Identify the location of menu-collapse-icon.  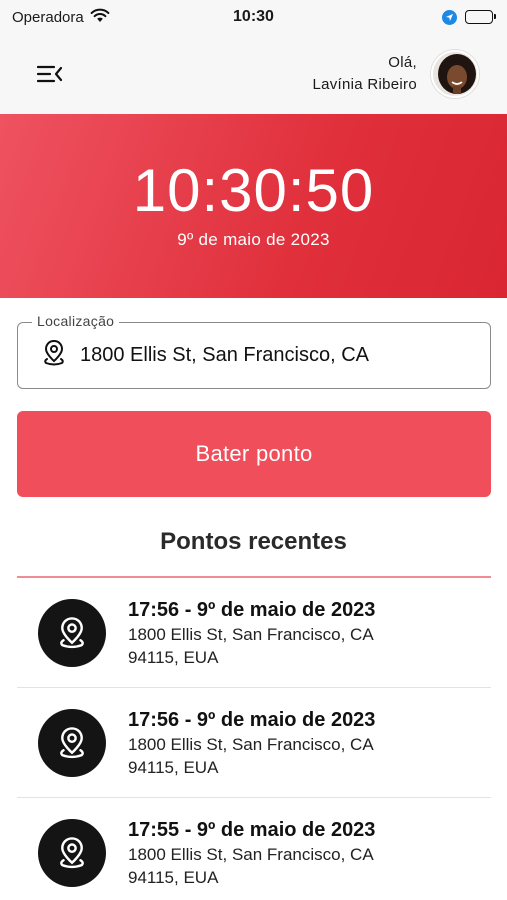
(50, 74).